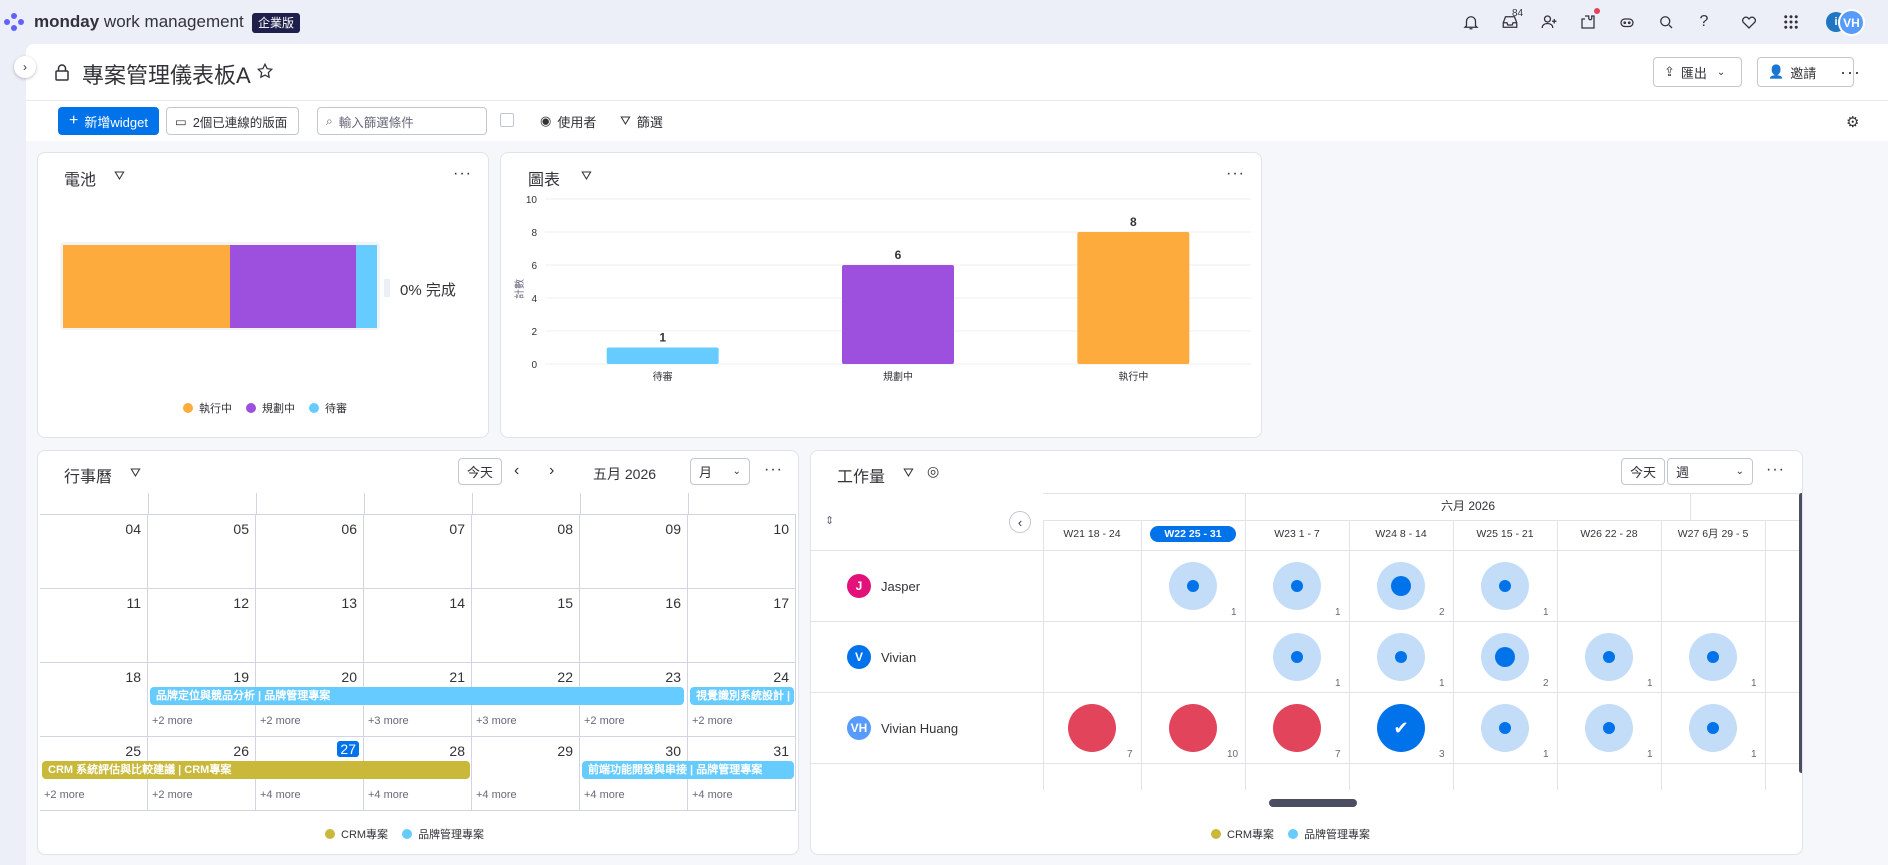  What do you see at coordinates (1704, 22) in the screenshot?
I see `help-icon: ?` at bounding box center [1704, 22].